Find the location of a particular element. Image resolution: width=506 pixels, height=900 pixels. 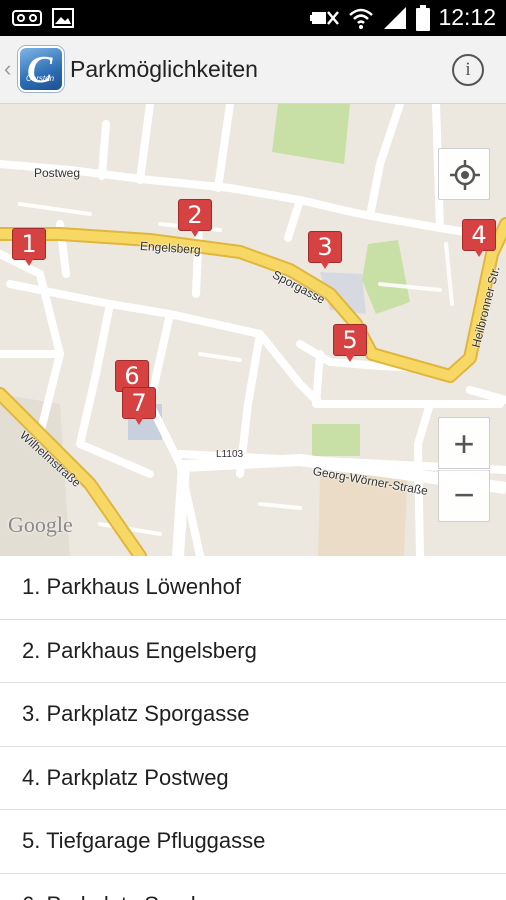

parking-marker-1: 1 is located at coordinates (29, 248).